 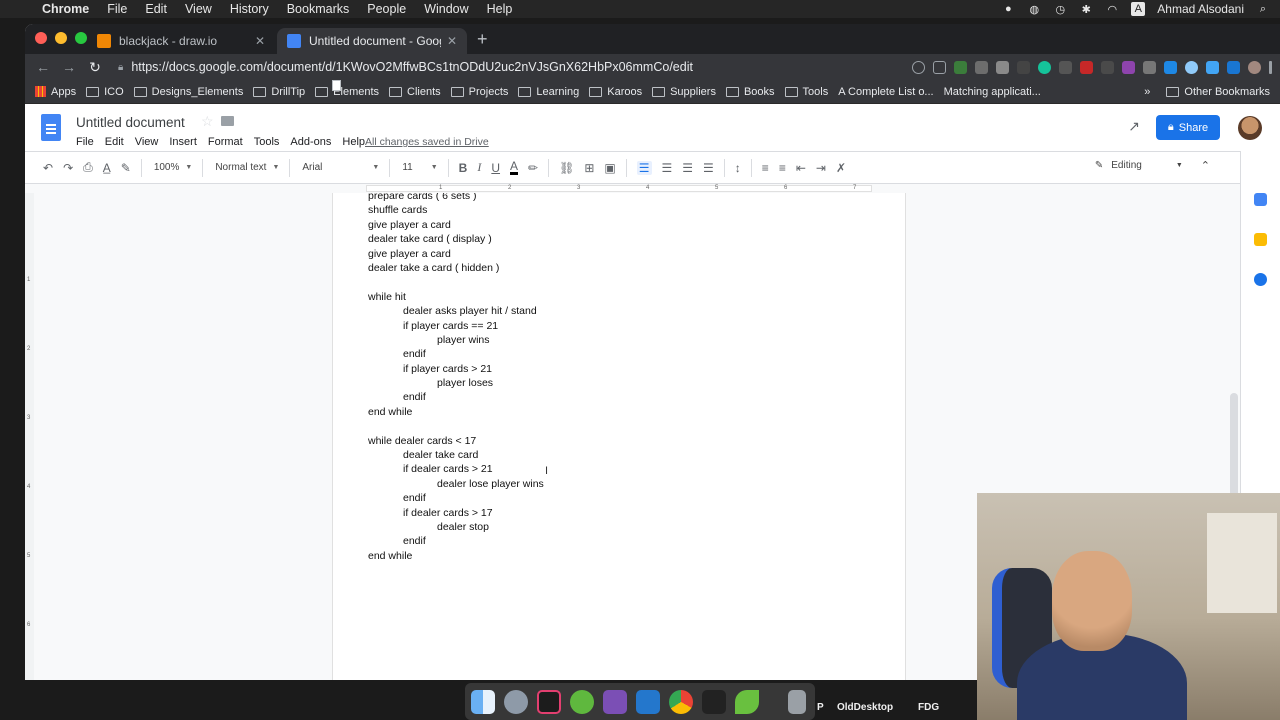 I want to click on close-tab-icon: ✕, so click(x=260, y=41).